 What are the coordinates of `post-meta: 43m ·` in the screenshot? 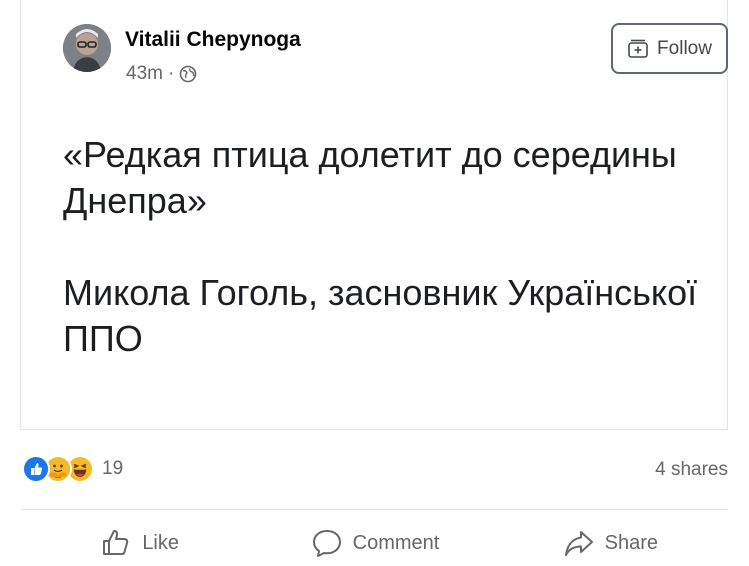 It's located at (161, 74).